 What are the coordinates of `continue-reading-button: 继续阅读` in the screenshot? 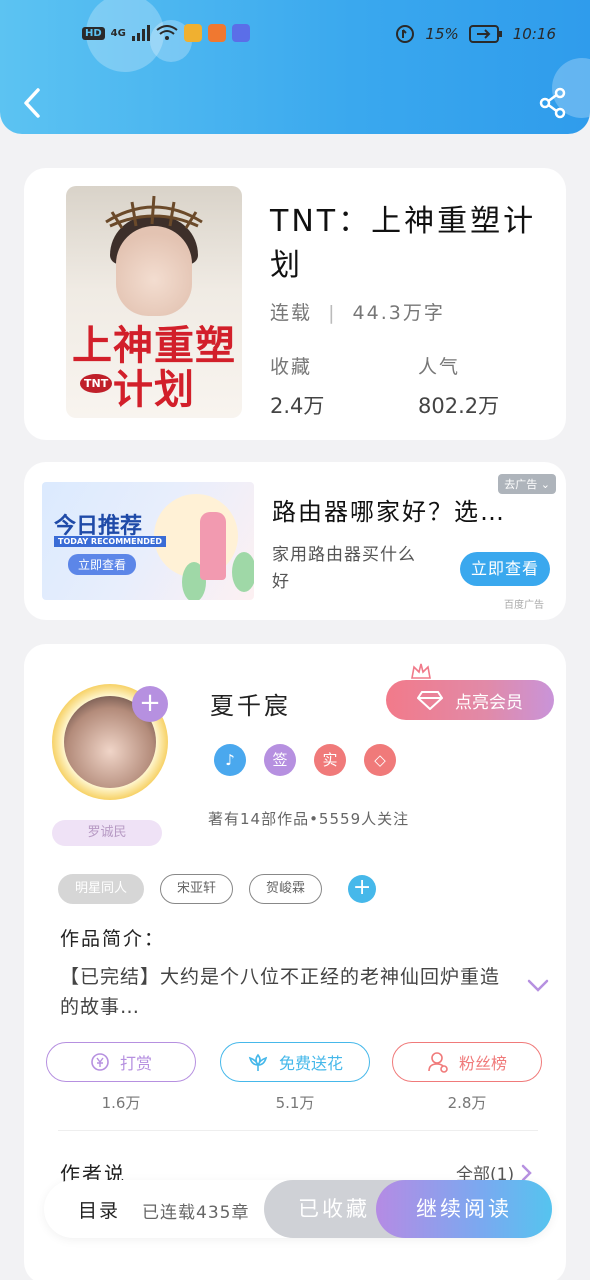 It's located at (464, 1209).